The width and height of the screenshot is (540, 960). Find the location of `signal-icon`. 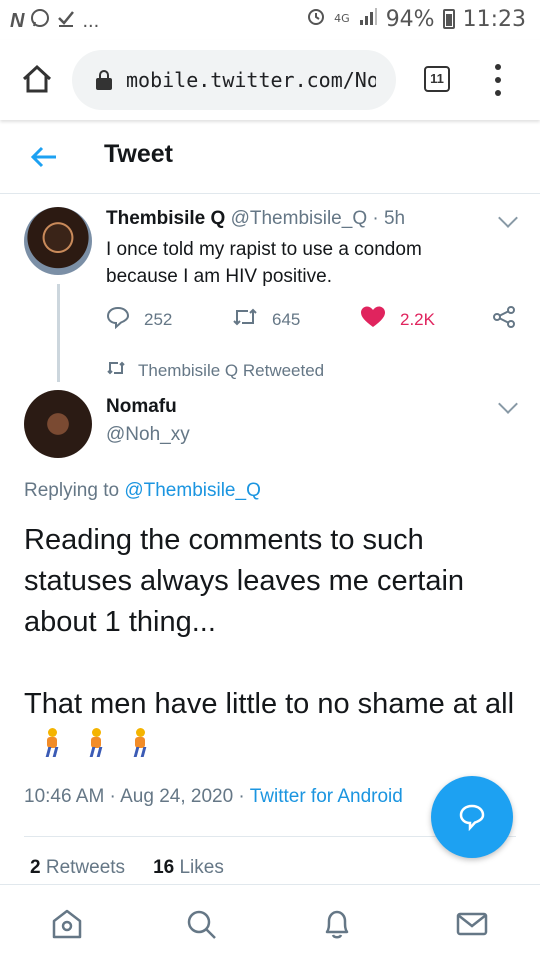

signal-icon is located at coordinates (368, 19).